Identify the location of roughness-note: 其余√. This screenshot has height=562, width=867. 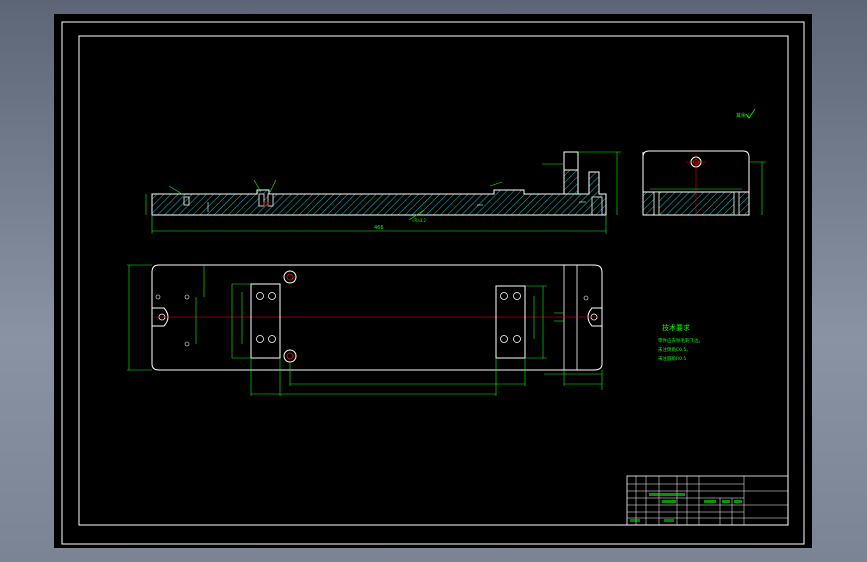
(746, 113).